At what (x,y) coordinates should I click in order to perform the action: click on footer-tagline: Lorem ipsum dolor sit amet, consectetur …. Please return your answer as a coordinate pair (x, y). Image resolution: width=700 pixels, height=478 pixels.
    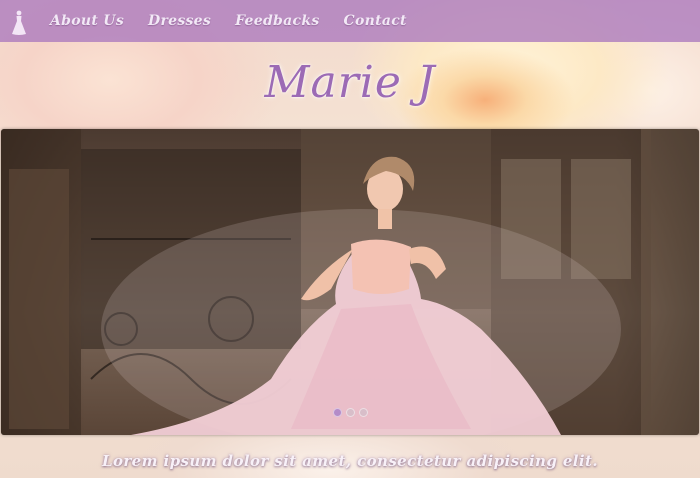
    Looking at the image, I should click on (350, 461).